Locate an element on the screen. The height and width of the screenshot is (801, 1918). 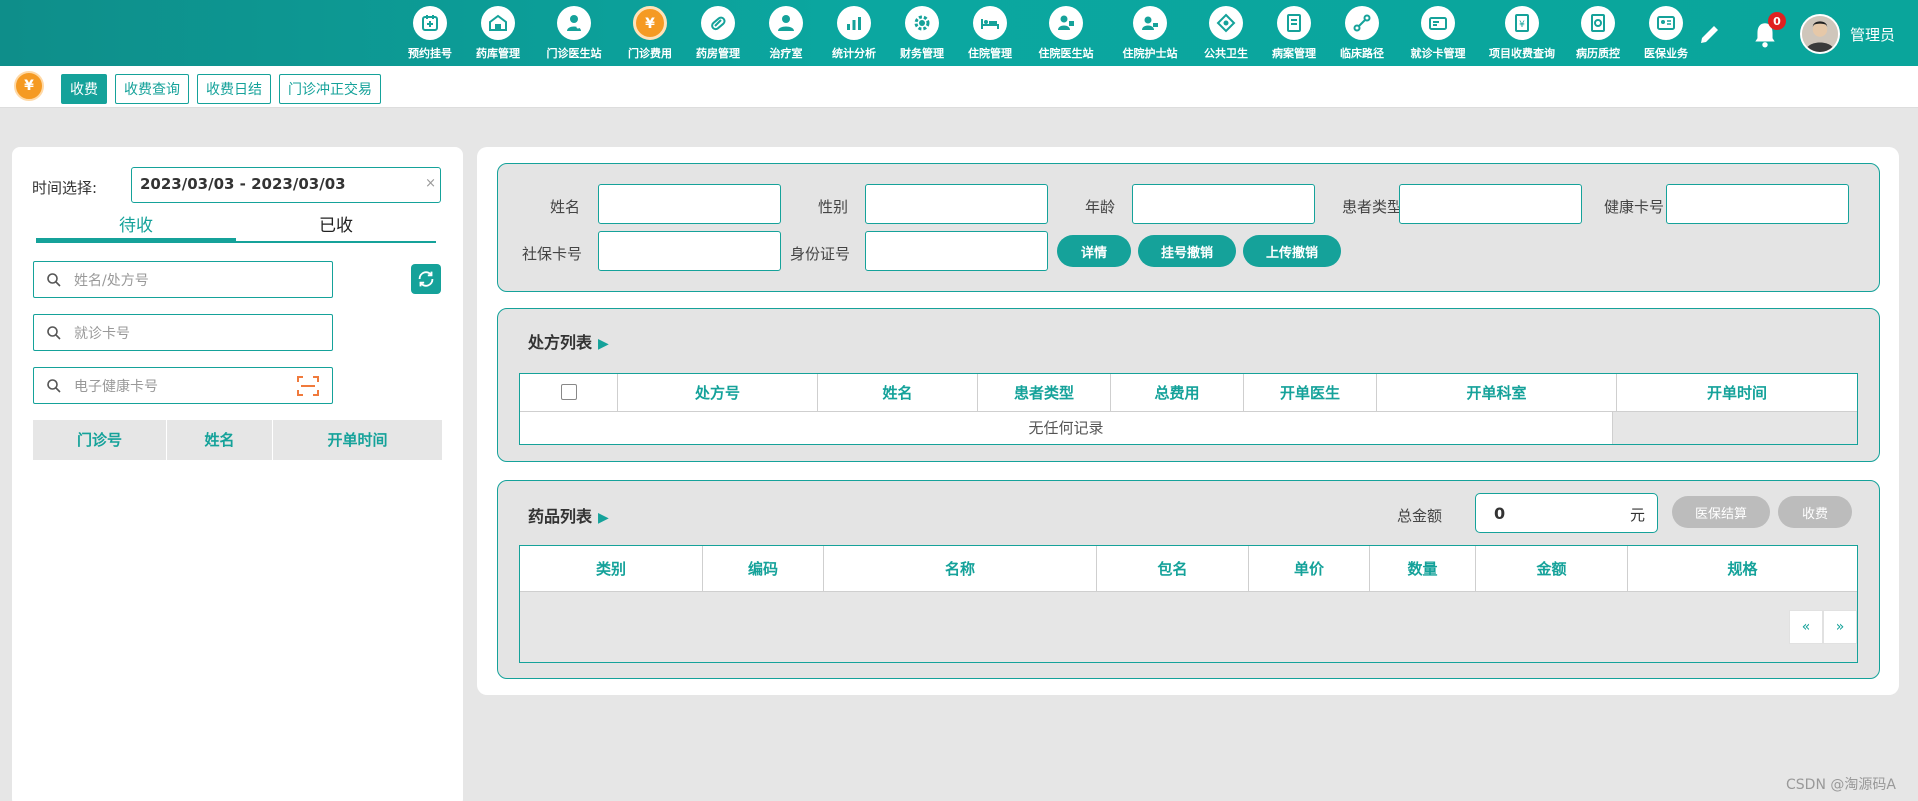
total-label: 总金额 is located at coordinates (1420, 516).